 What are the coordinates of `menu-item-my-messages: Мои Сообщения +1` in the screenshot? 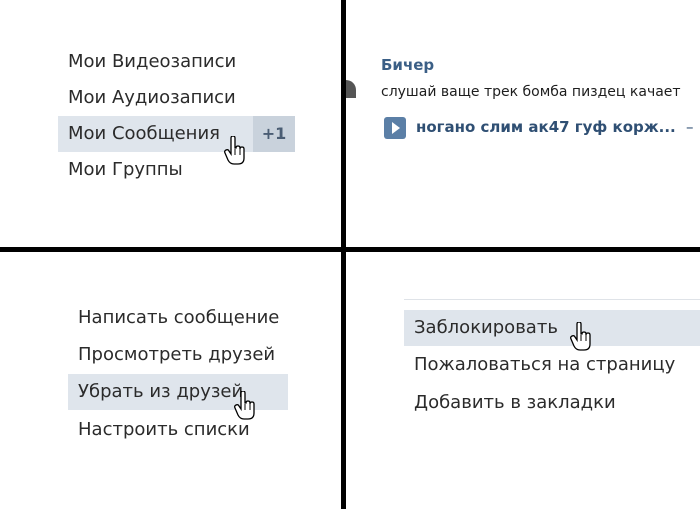 It's located at (176, 134).